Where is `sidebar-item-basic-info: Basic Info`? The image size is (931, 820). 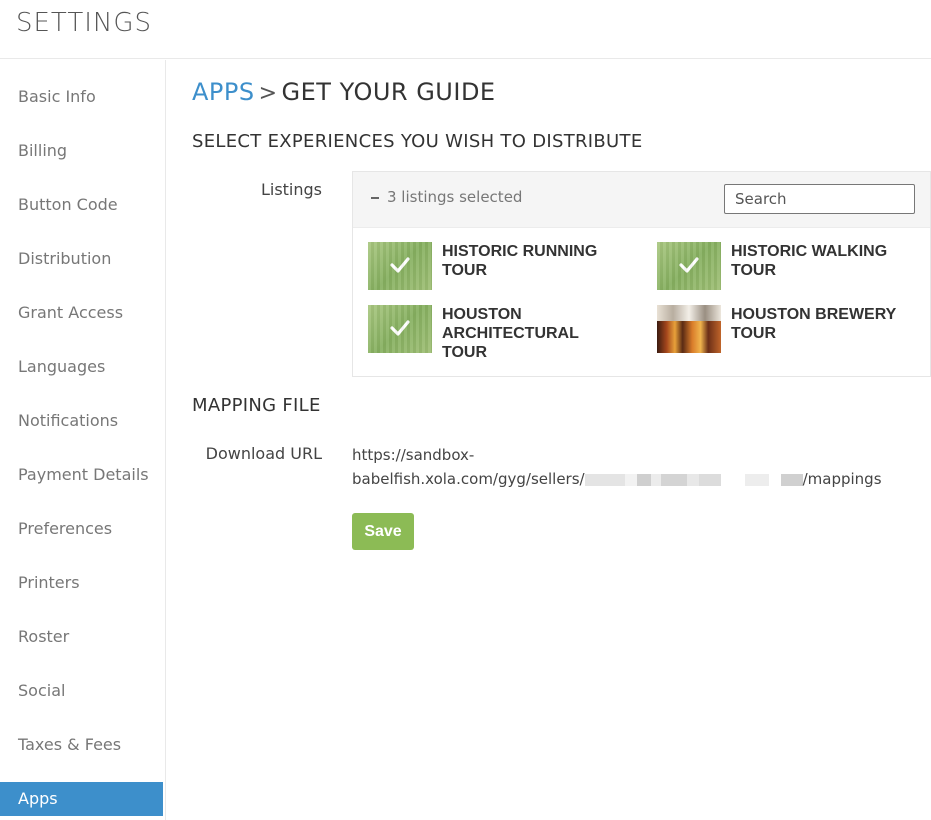 sidebar-item-basic-info: Basic Info is located at coordinates (81, 97).